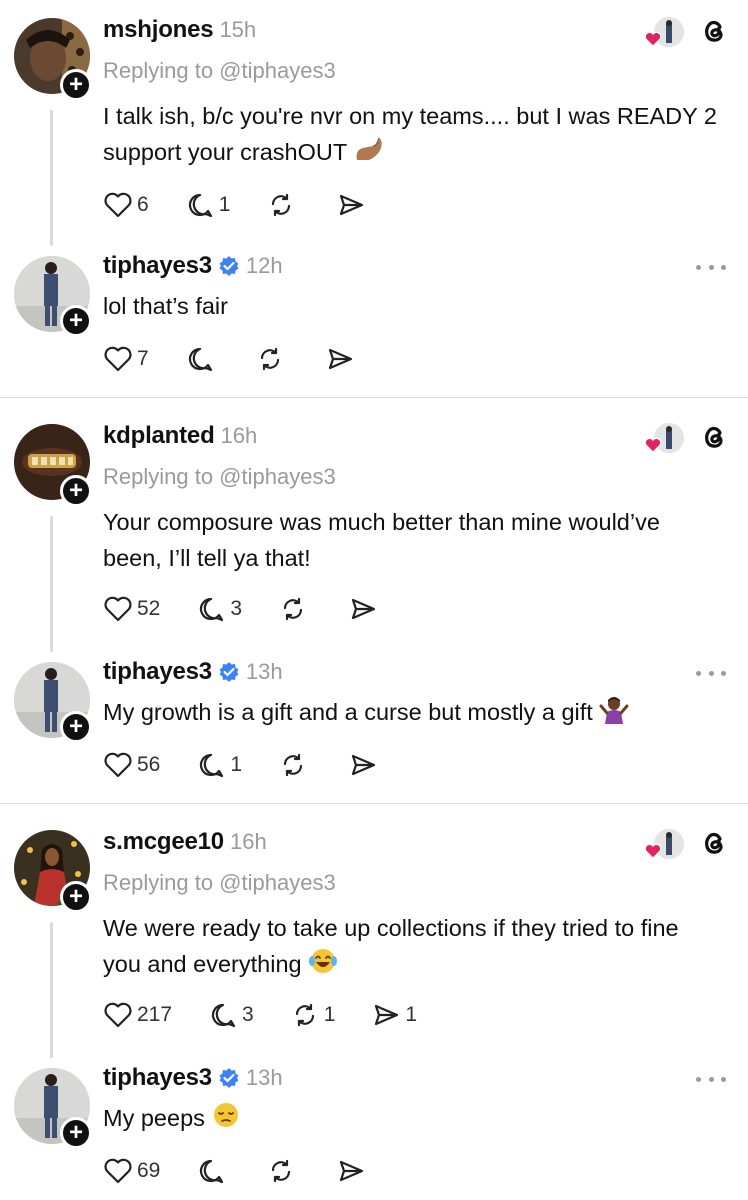  I want to click on liked-by-author-indicator, so click(663, 844).